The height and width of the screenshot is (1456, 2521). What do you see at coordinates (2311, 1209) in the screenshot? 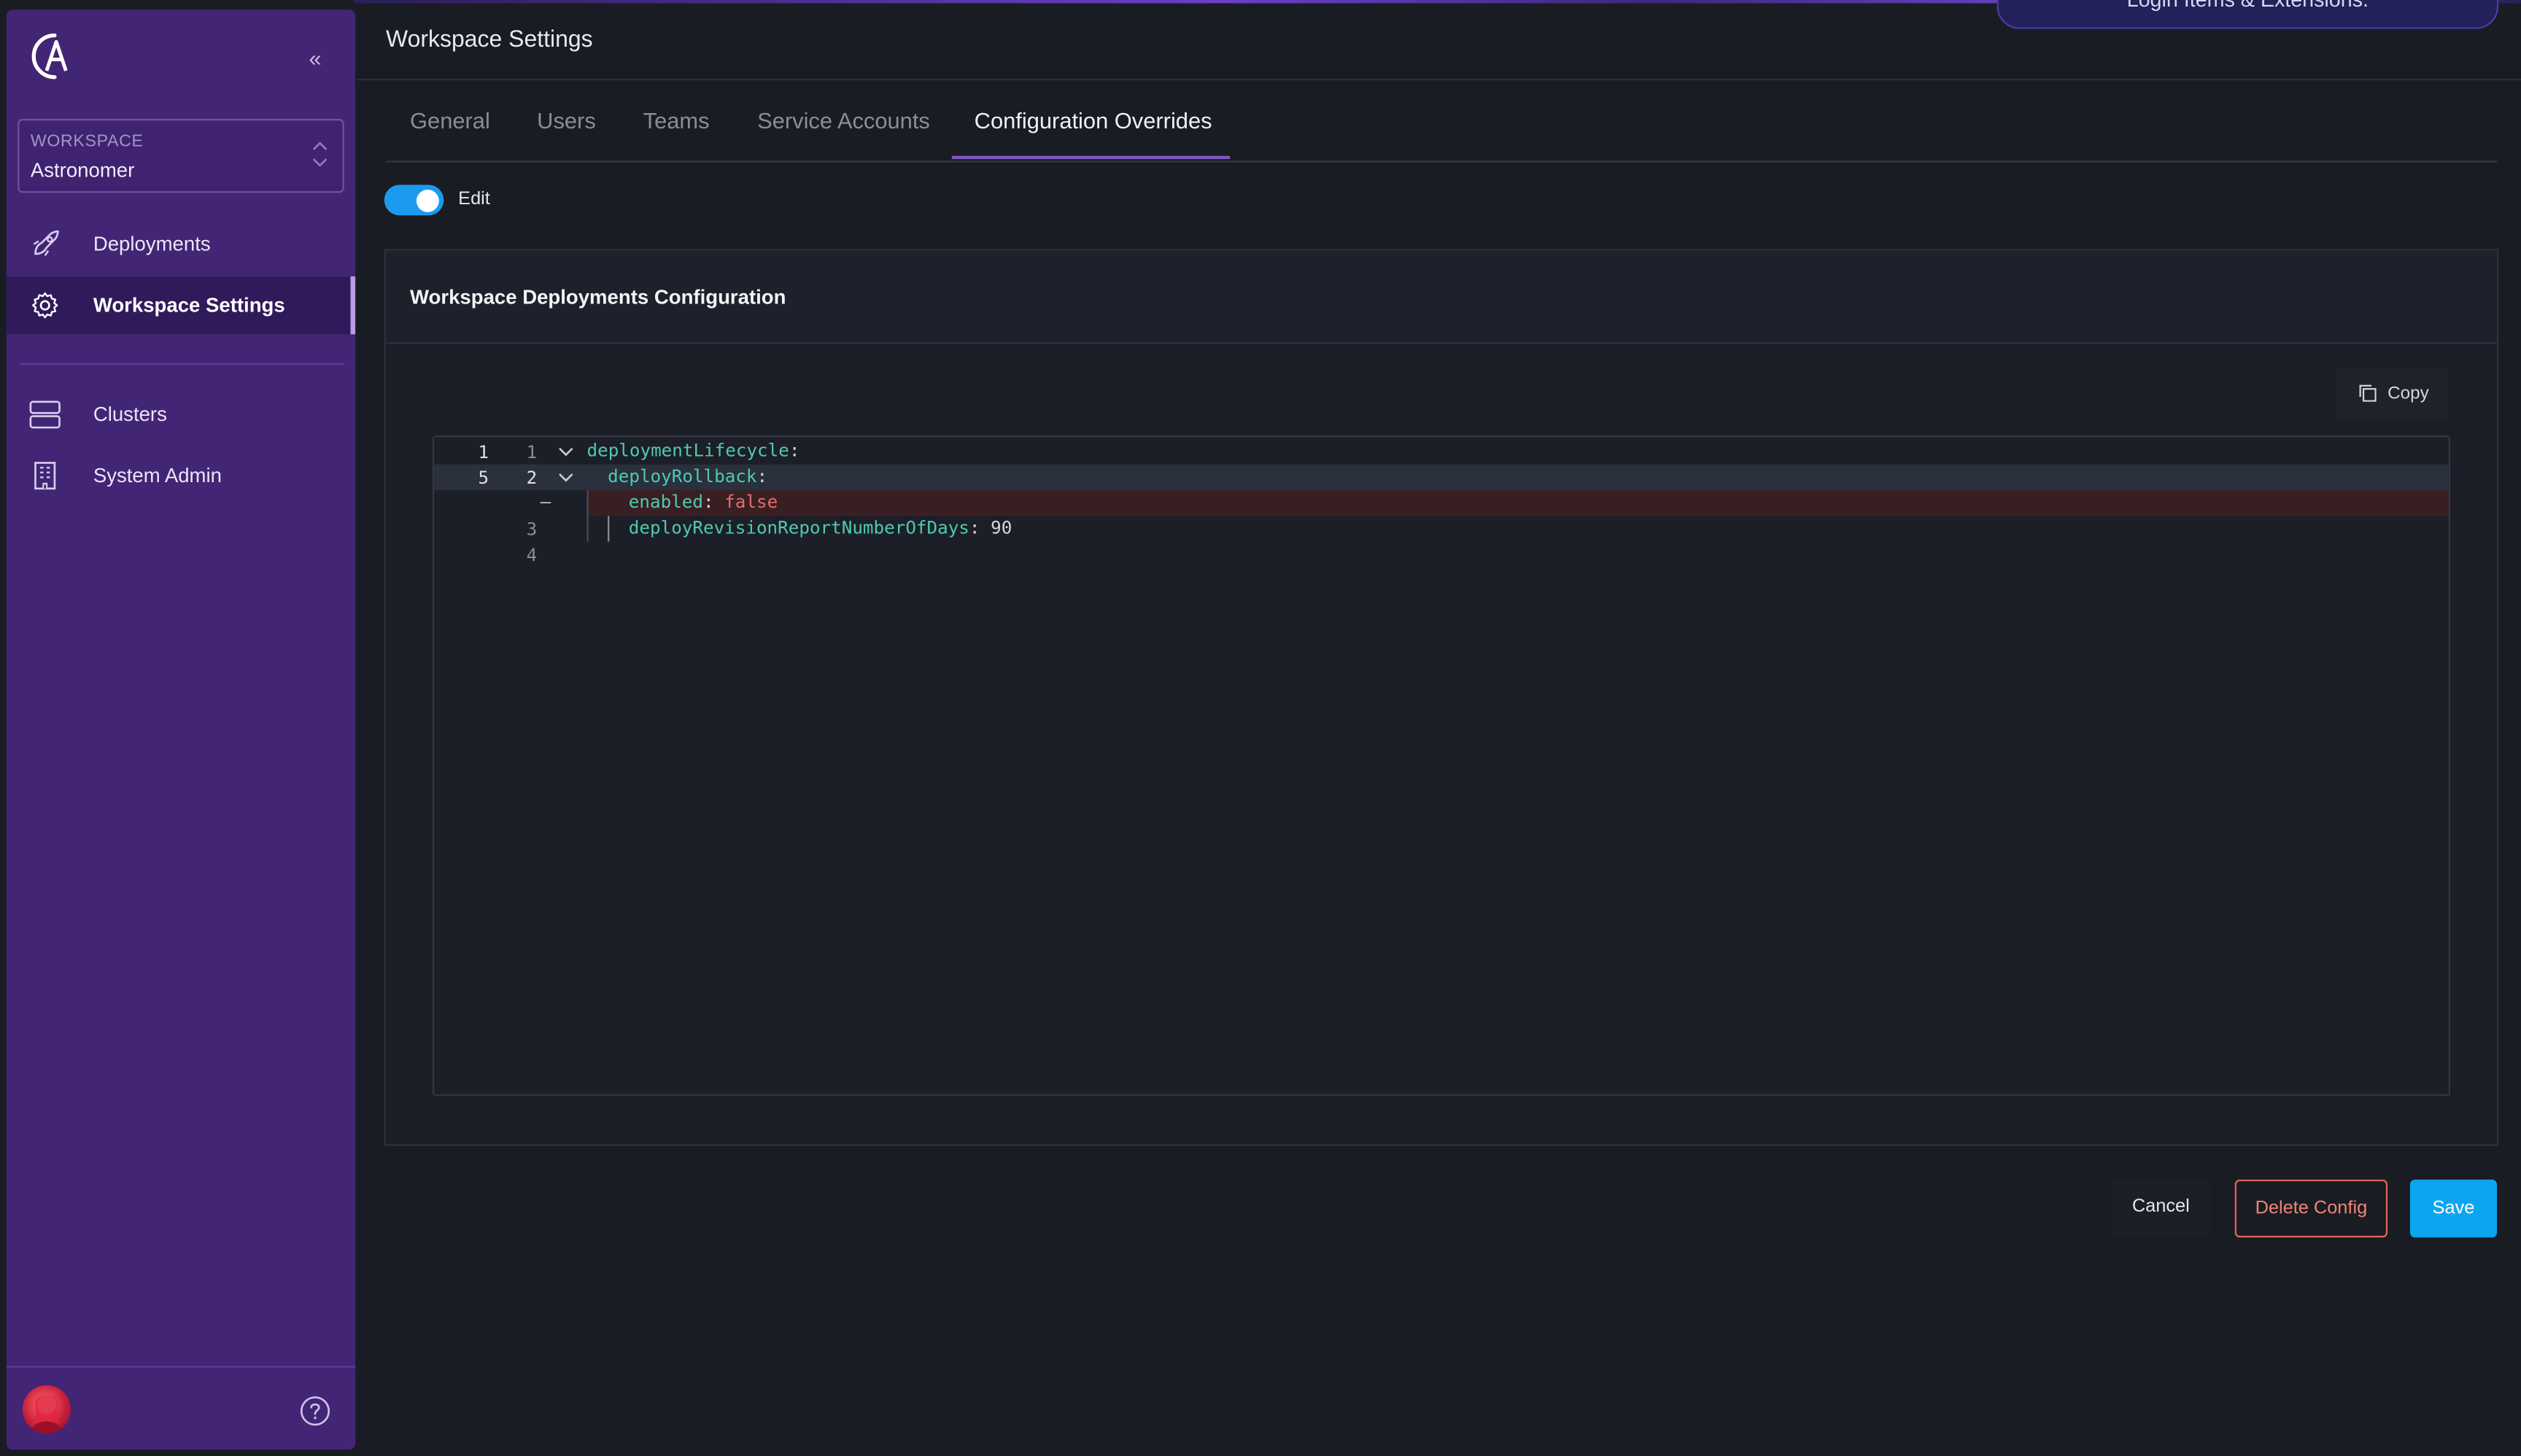
I see `delete-config-button: Delete Config` at bounding box center [2311, 1209].